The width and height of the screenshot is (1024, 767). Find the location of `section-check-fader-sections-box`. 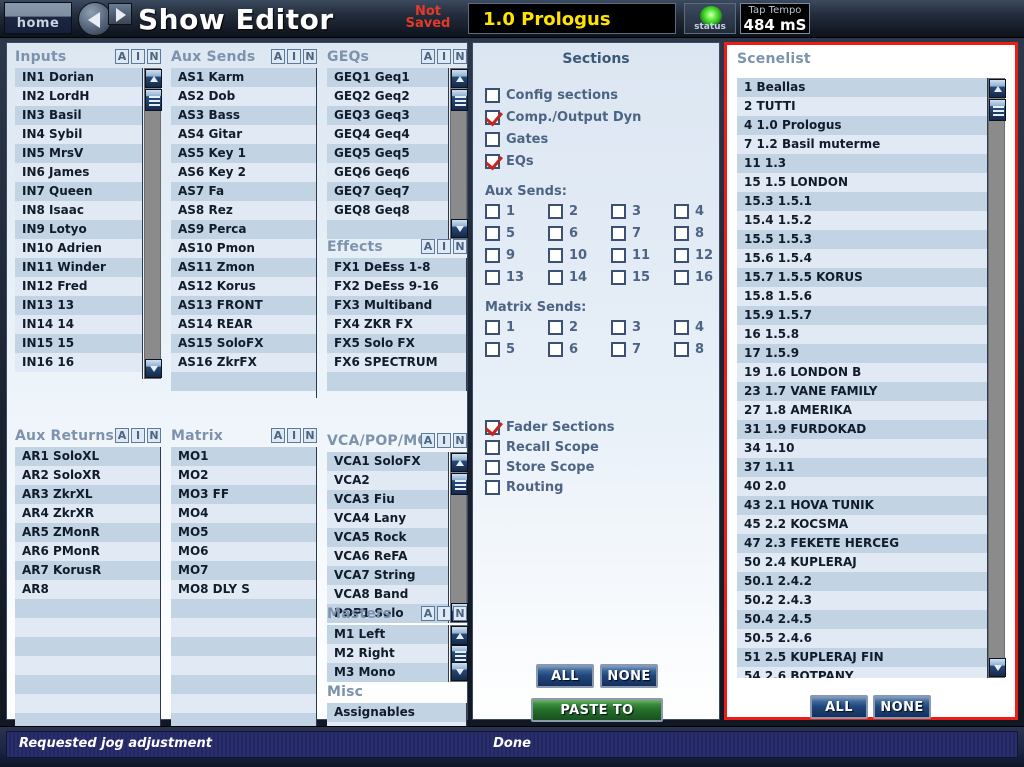

section-check-fader-sections-box is located at coordinates (492, 427).